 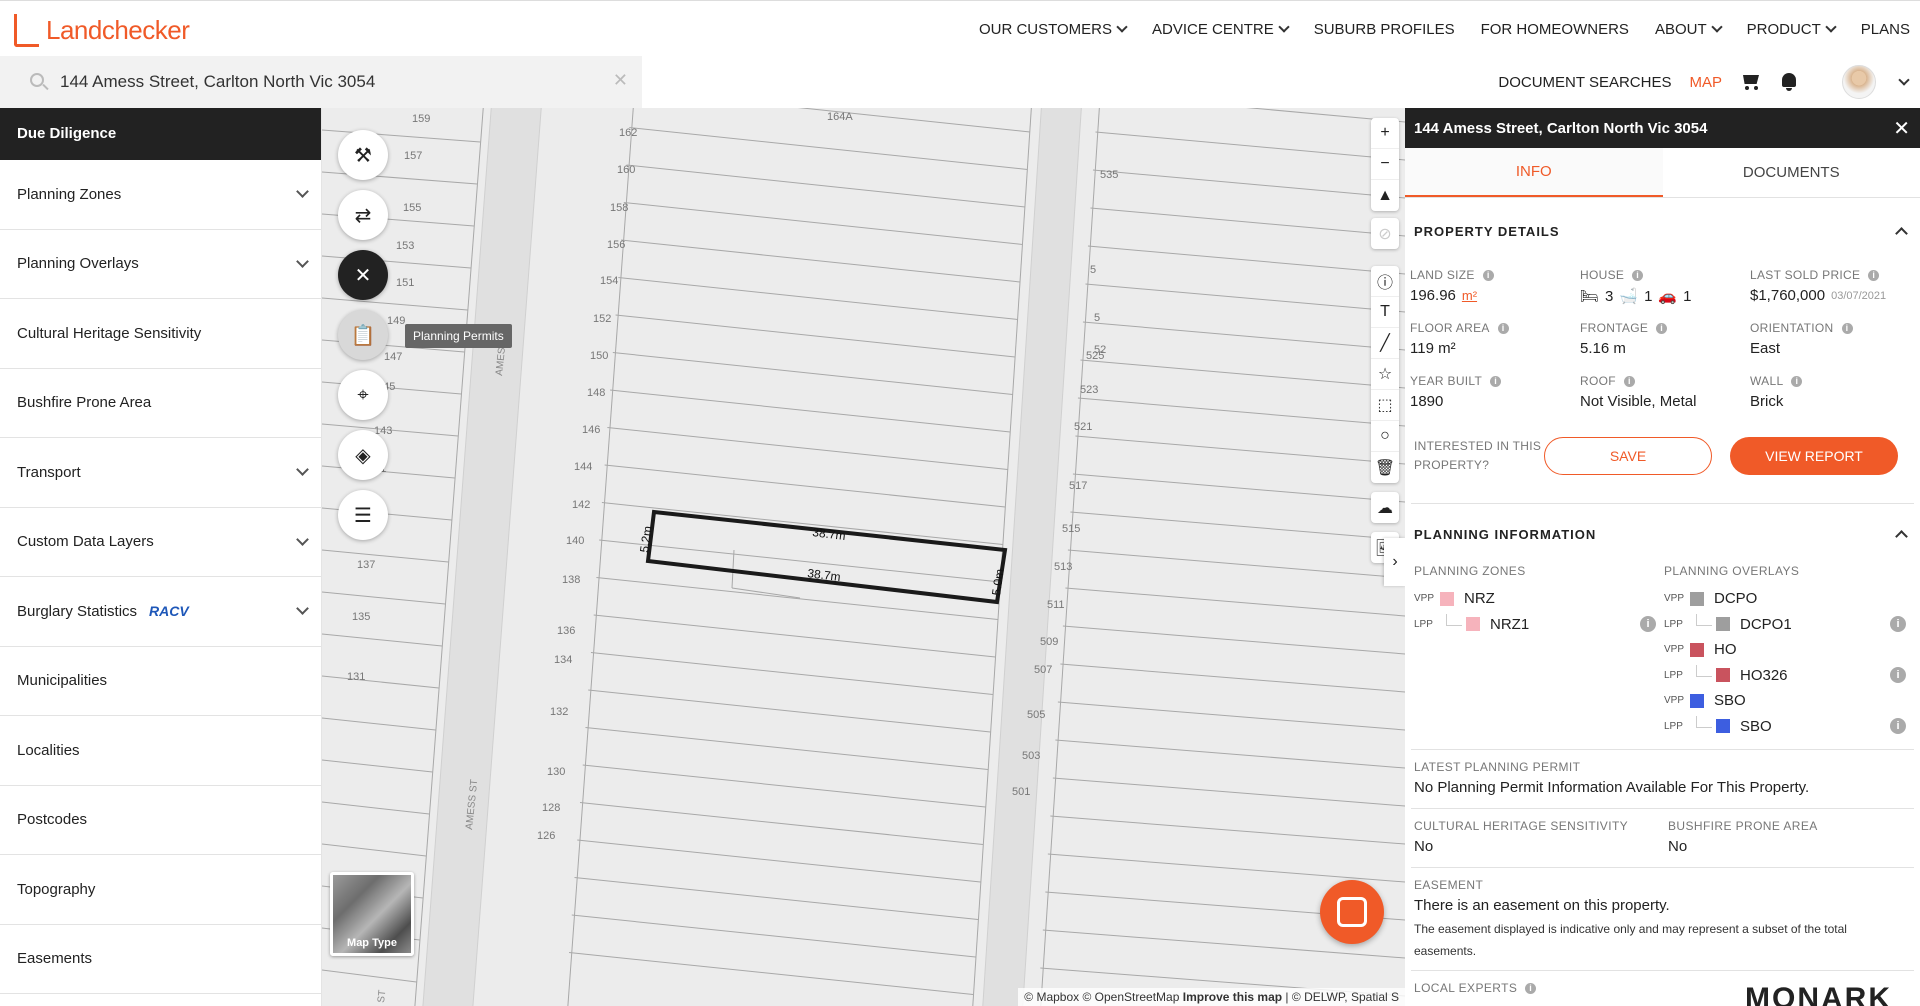 What do you see at coordinates (1628, 456) in the screenshot?
I see `save-button: SAVE` at bounding box center [1628, 456].